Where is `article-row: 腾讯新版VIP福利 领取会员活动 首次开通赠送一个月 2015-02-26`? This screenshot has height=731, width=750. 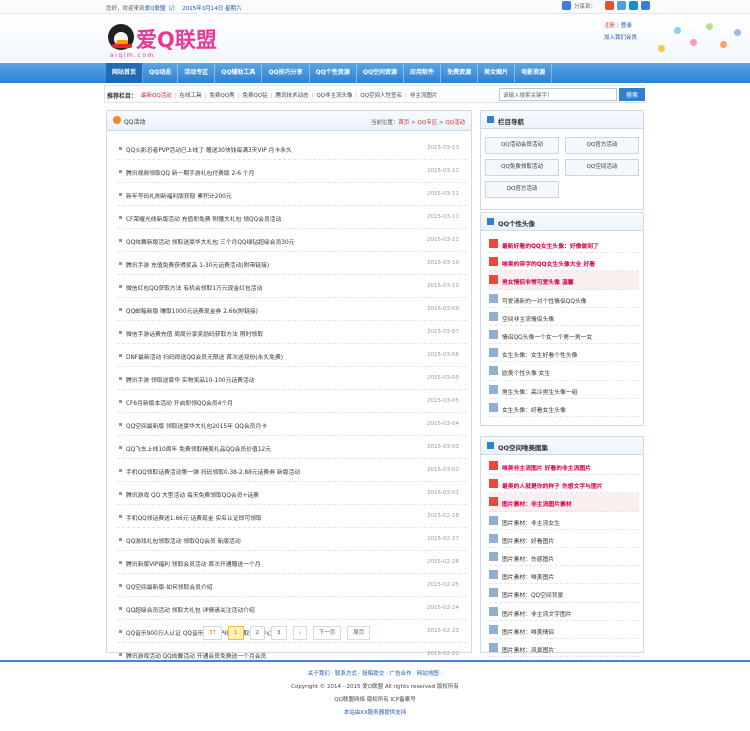 article-row: 腾讯新版VIP福利 领取会员活动 首次开通赠送一个月 2015-02-26 is located at coordinates (292, 562).